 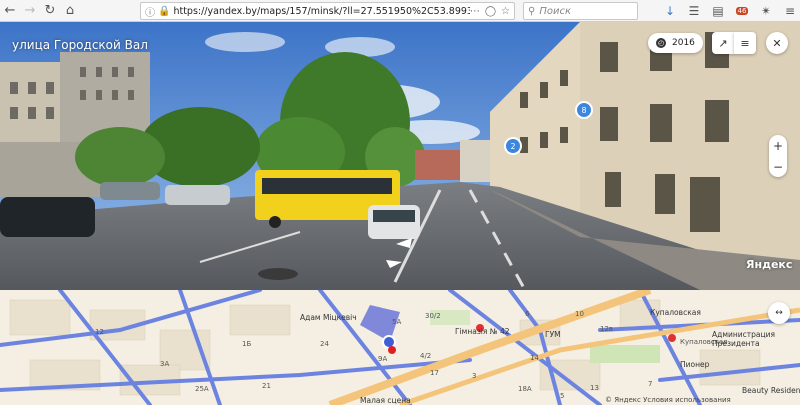 What do you see at coordinates (553, 334) in the screenshot?
I see `map-label-gum: ГУМ` at bounding box center [553, 334].